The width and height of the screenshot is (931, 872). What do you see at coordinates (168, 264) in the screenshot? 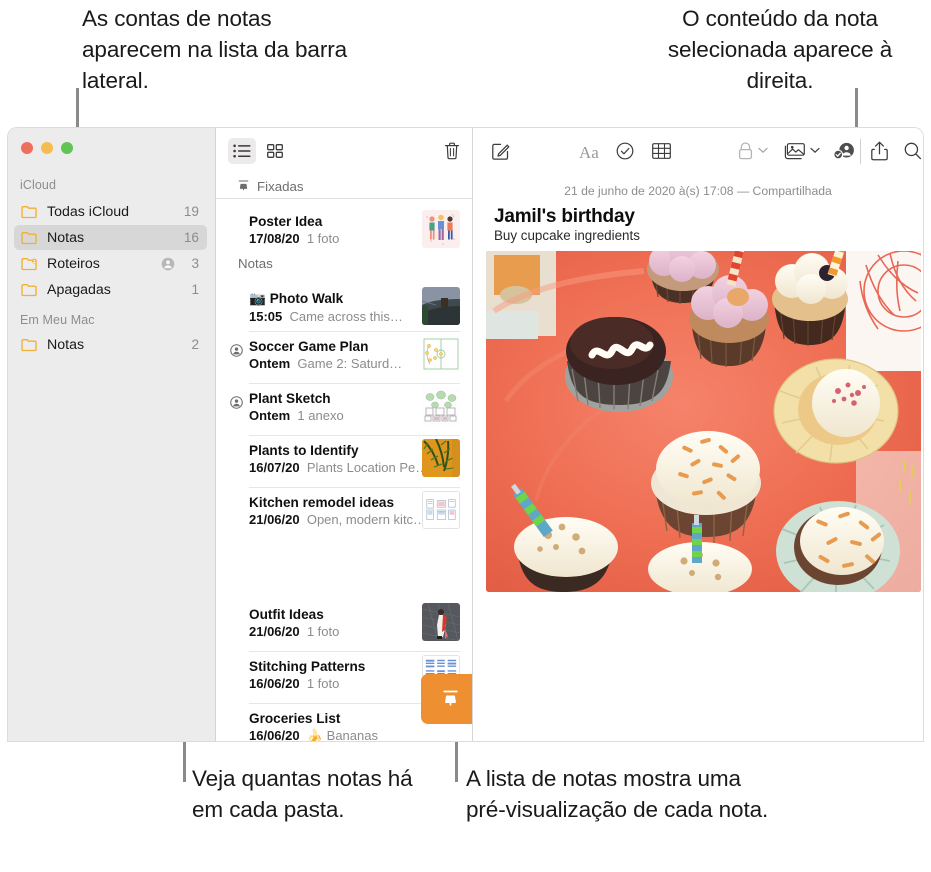
I see `shared-person-icon` at bounding box center [168, 264].